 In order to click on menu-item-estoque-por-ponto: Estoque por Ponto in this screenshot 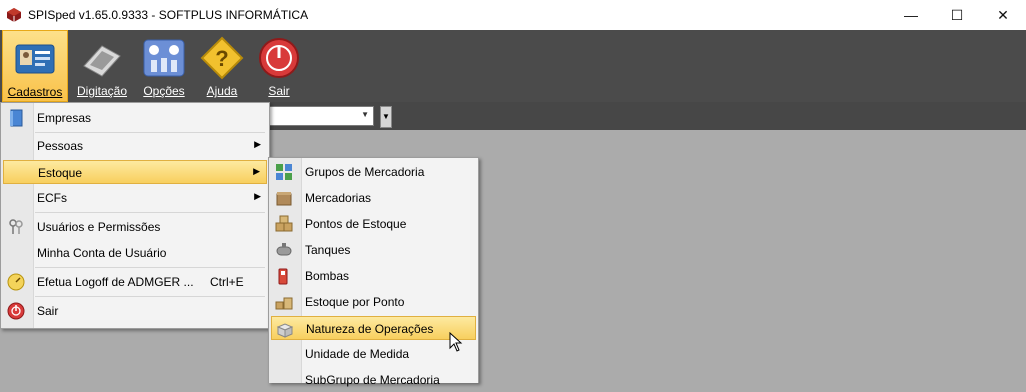, I will do `click(373, 302)`.